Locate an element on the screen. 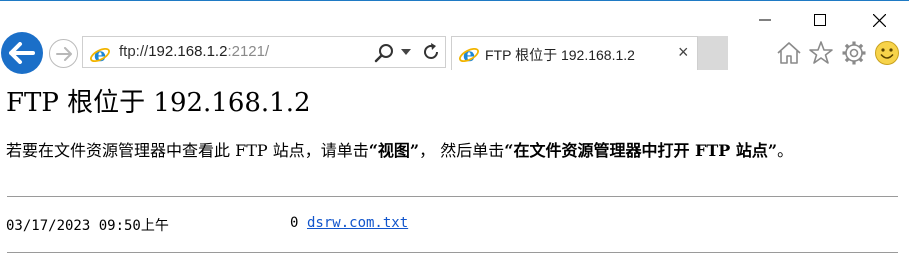 The image size is (909, 261). back-arrow-icon is located at coordinates (22, 53).